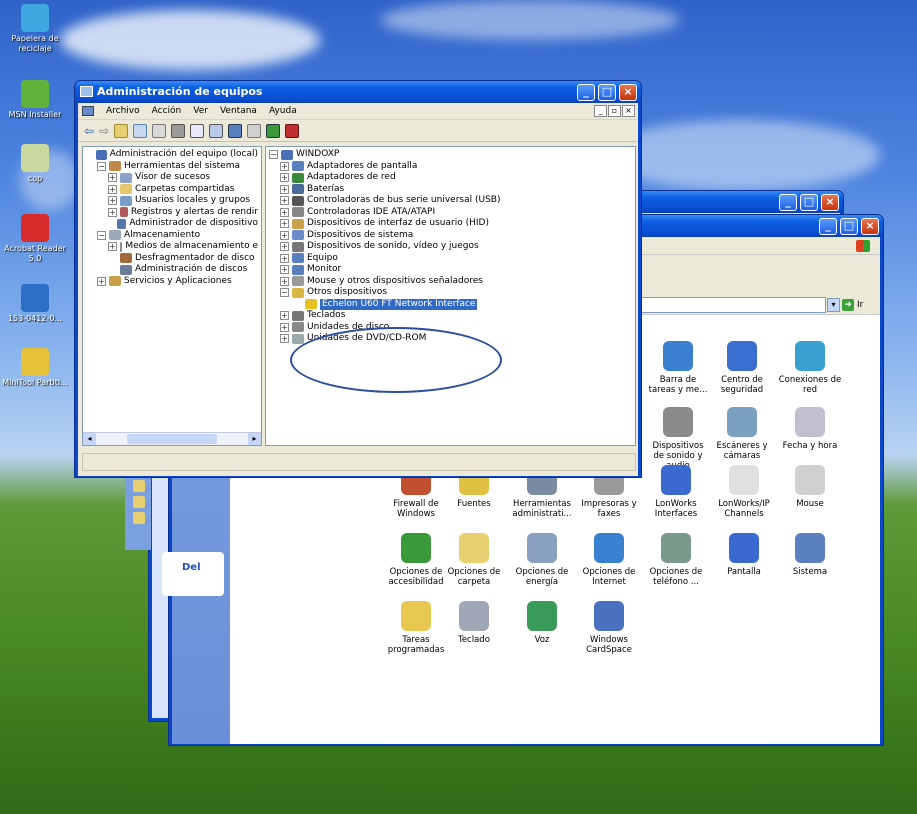  What do you see at coordinates (742, 368) in the screenshot?
I see `control-panel-item: Centro de seguridad` at bounding box center [742, 368].